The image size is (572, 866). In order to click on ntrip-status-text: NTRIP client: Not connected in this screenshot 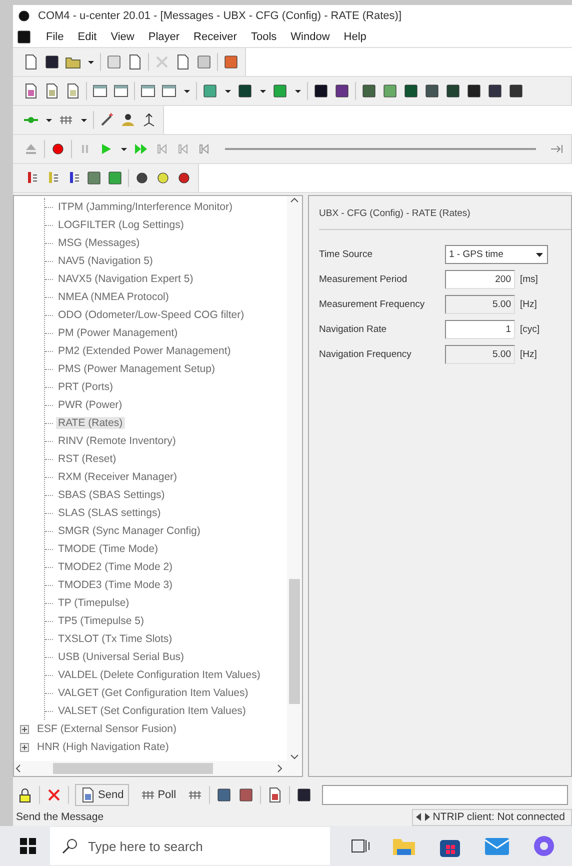, I will do `click(498, 817)`.